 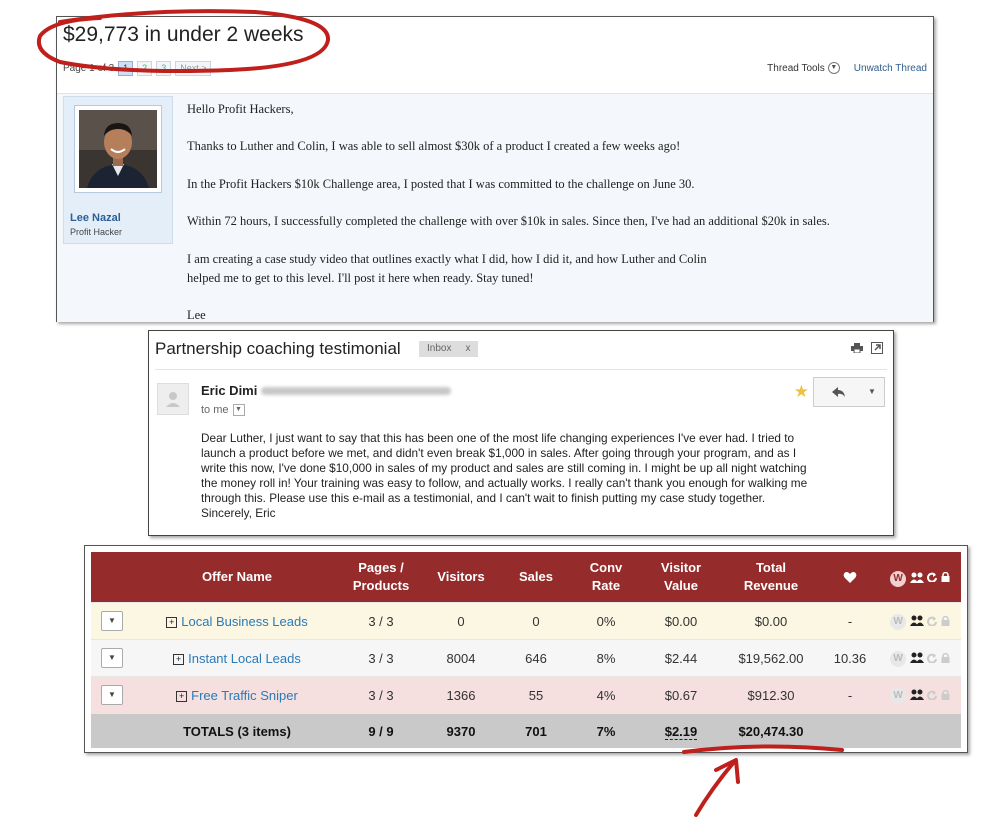 What do you see at coordinates (771, 567) in the screenshot?
I see `header-text: Total` at bounding box center [771, 567].